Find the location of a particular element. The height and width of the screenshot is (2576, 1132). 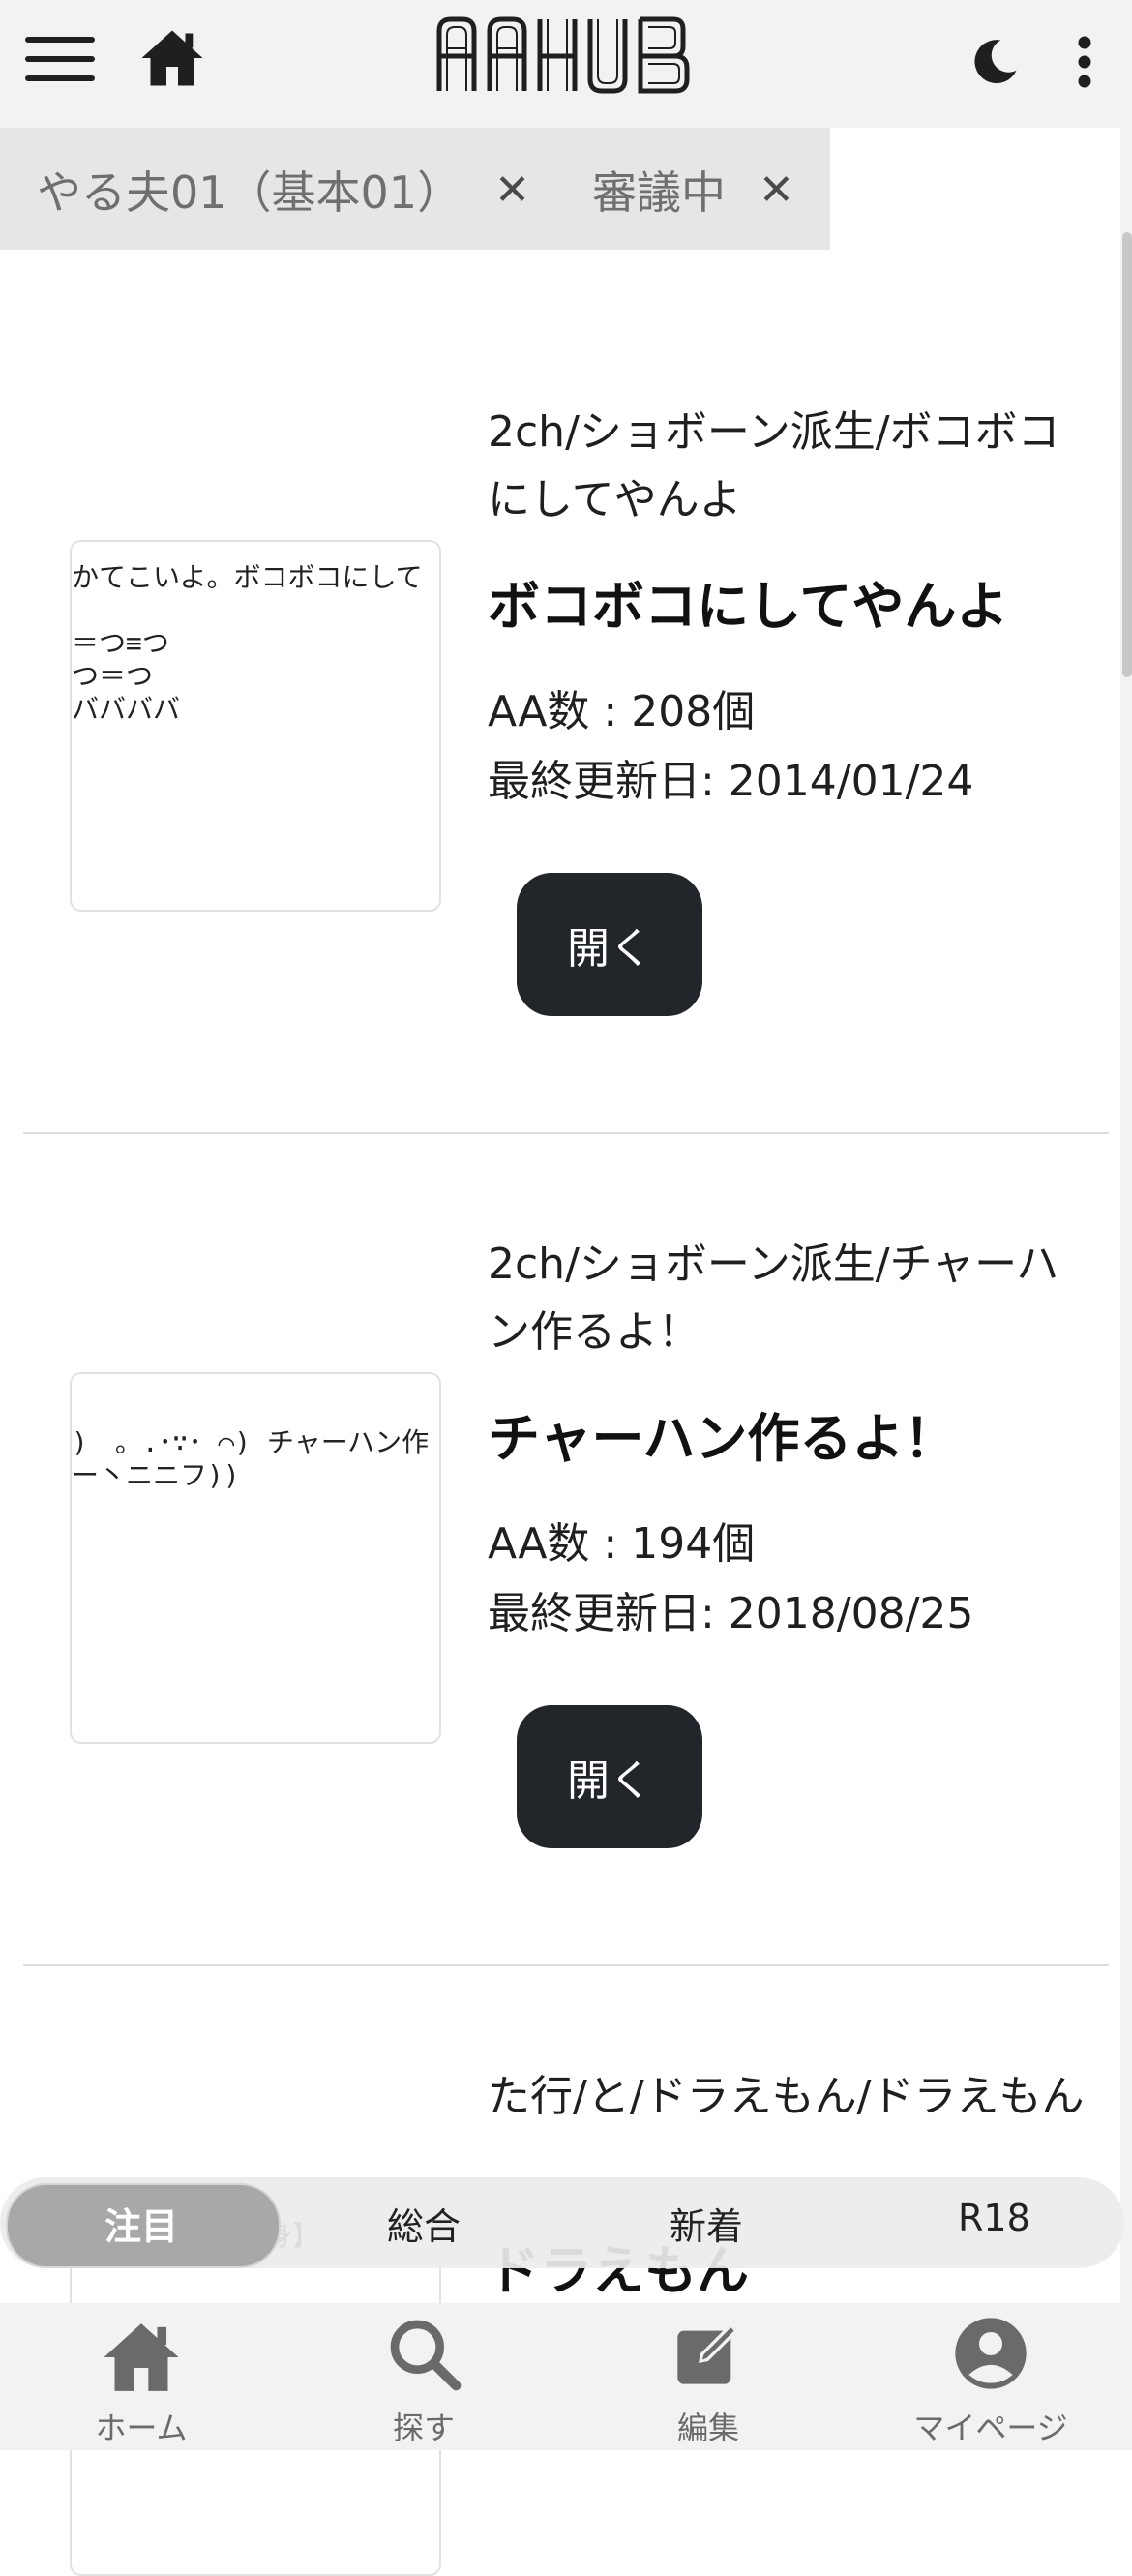

nav-search-label: 探す is located at coordinates (424, 2428).